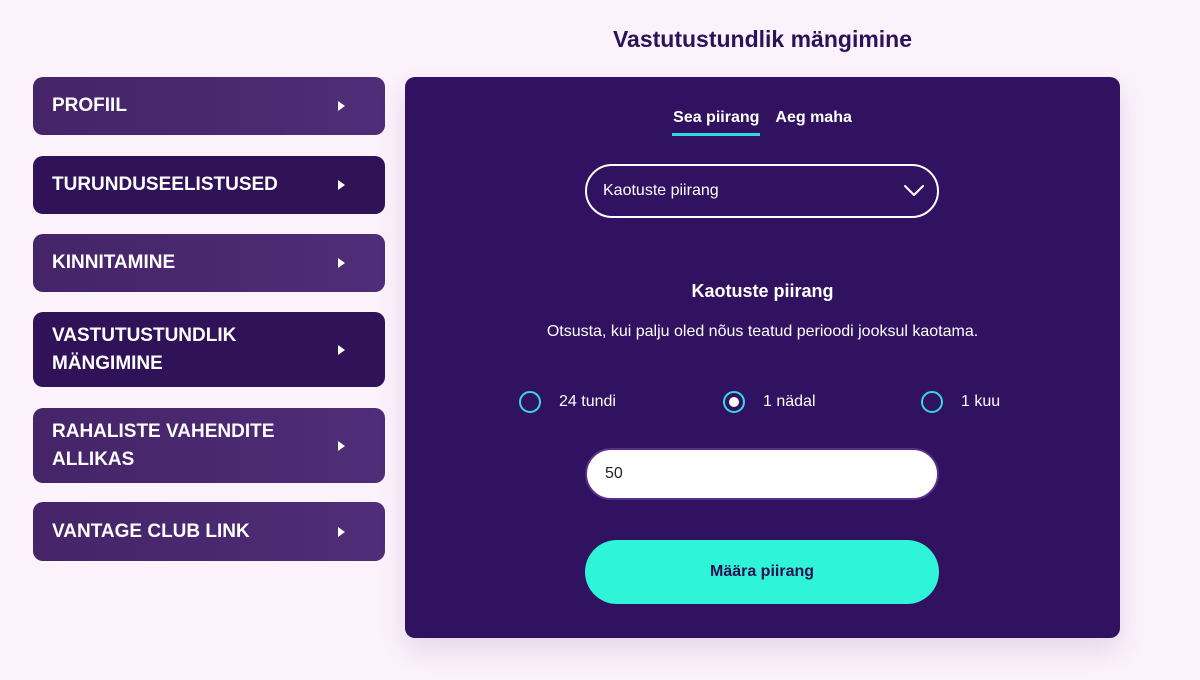 This screenshot has width=1200, height=680. What do you see at coordinates (789, 401) in the screenshot?
I see `radio-label: 1 nädal` at bounding box center [789, 401].